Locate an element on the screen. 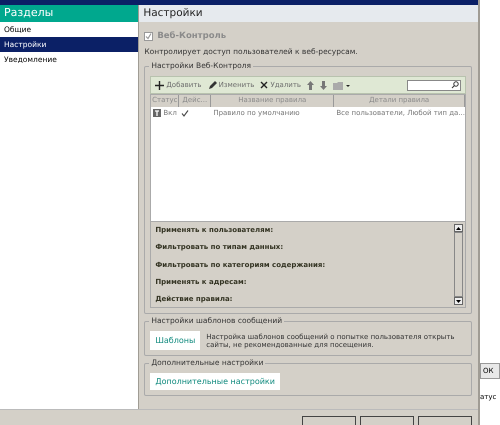 This screenshot has height=425, width=500. down-button is located at coordinates (324, 85).